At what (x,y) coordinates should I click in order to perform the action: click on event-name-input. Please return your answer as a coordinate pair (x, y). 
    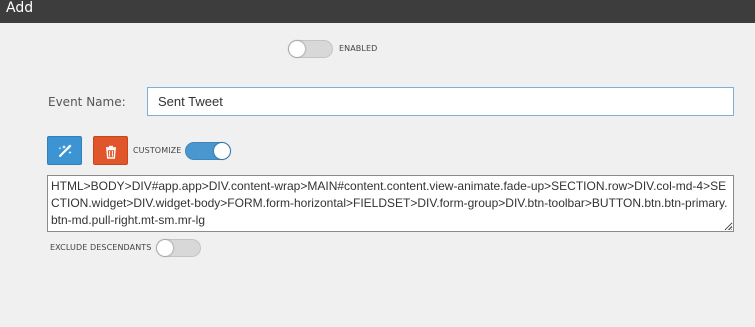
    Looking at the image, I should click on (440, 101).